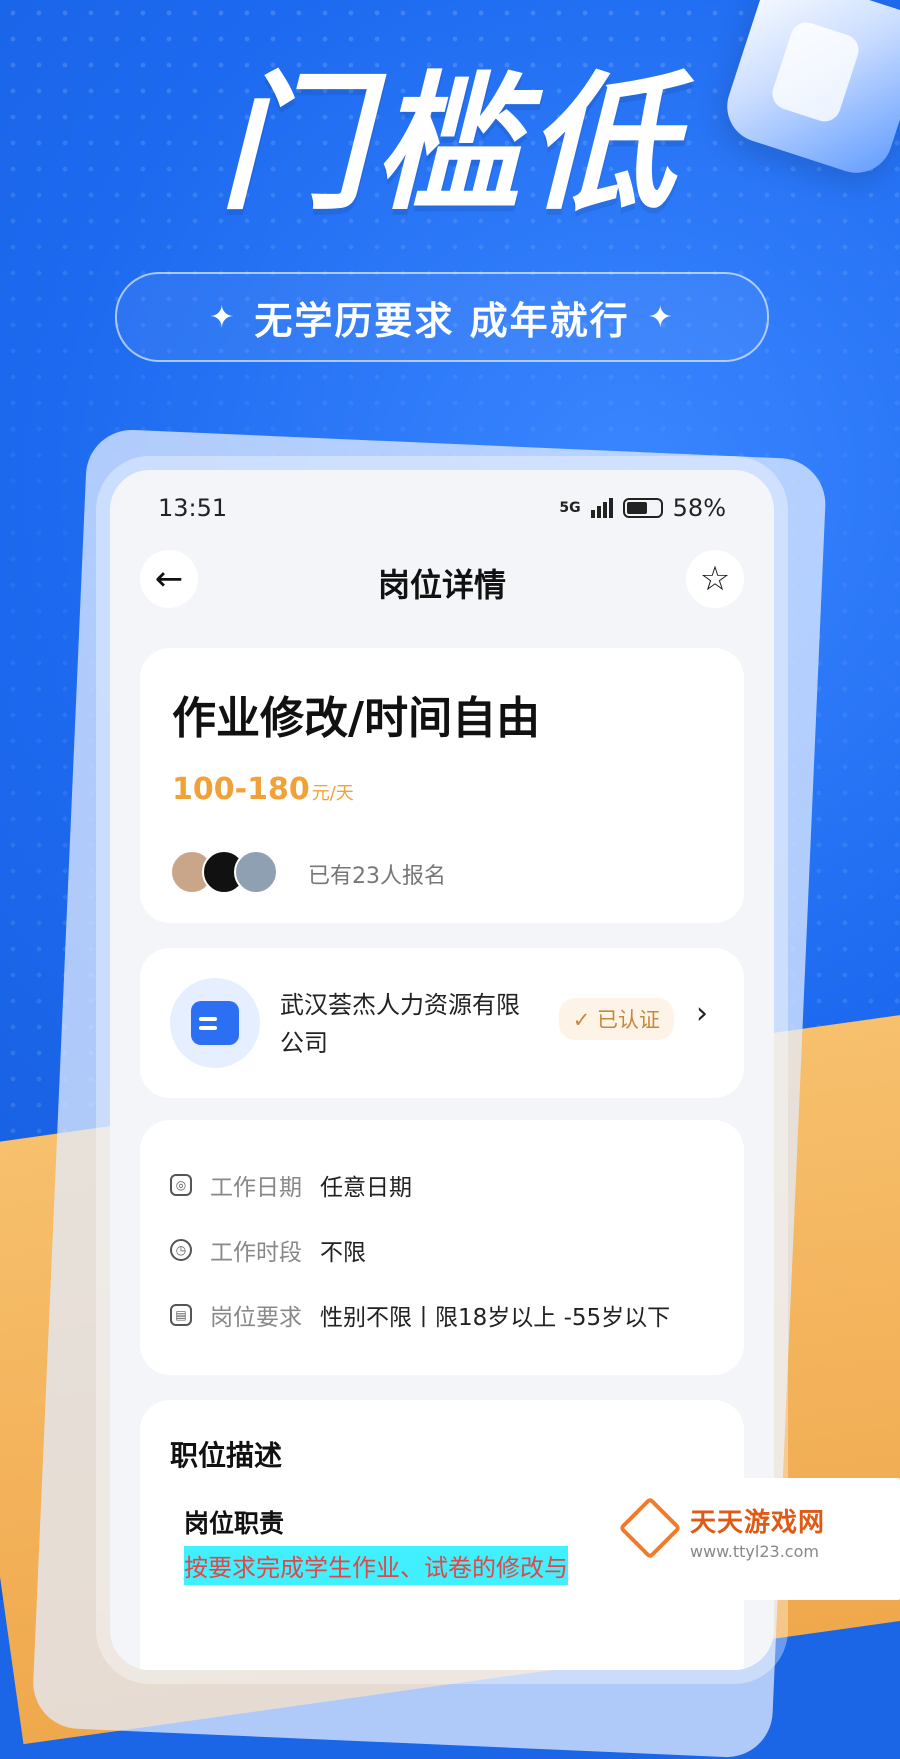  I want to click on salary-range: 100-180, so click(241, 789).